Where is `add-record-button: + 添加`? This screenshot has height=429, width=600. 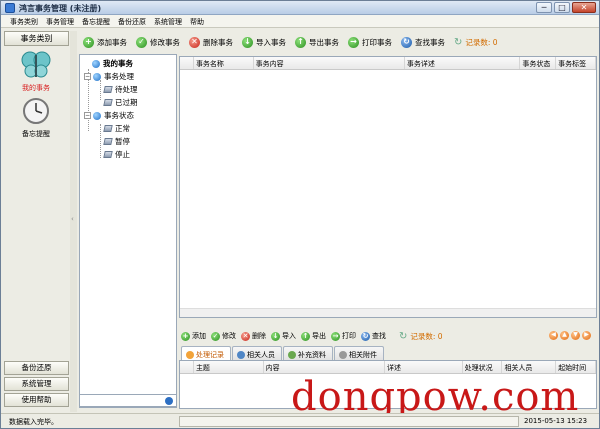
add-record-button: + 添加 is located at coordinates (193, 336).